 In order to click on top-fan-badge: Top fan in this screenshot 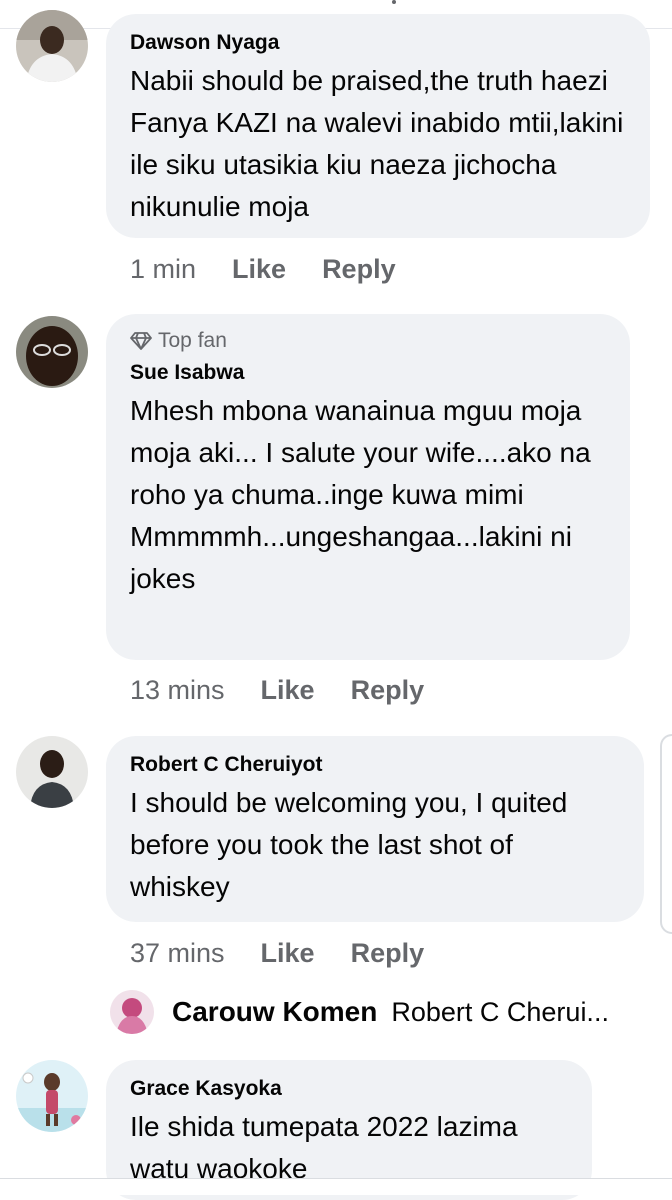, I will do `click(368, 341)`.